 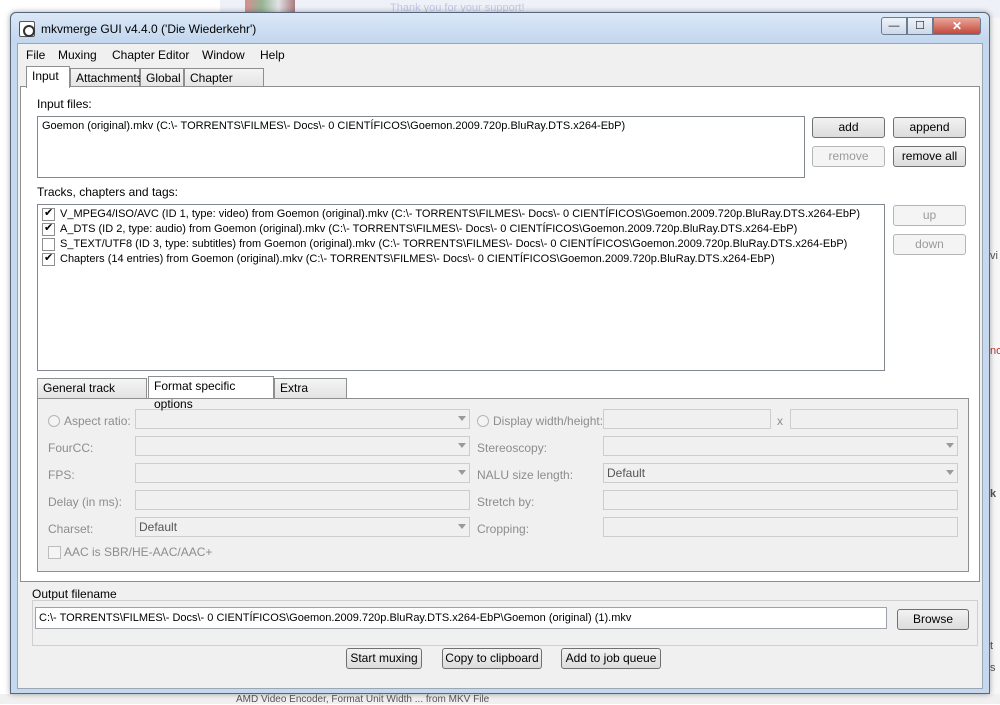 I want to click on copy-to-clipboard-button: Copy to clipboard, so click(x=492, y=658).